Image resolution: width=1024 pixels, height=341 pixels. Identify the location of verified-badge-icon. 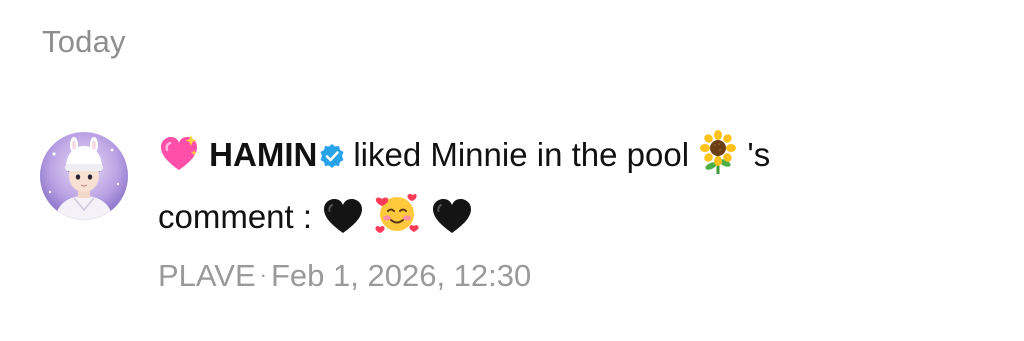
(332, 158).